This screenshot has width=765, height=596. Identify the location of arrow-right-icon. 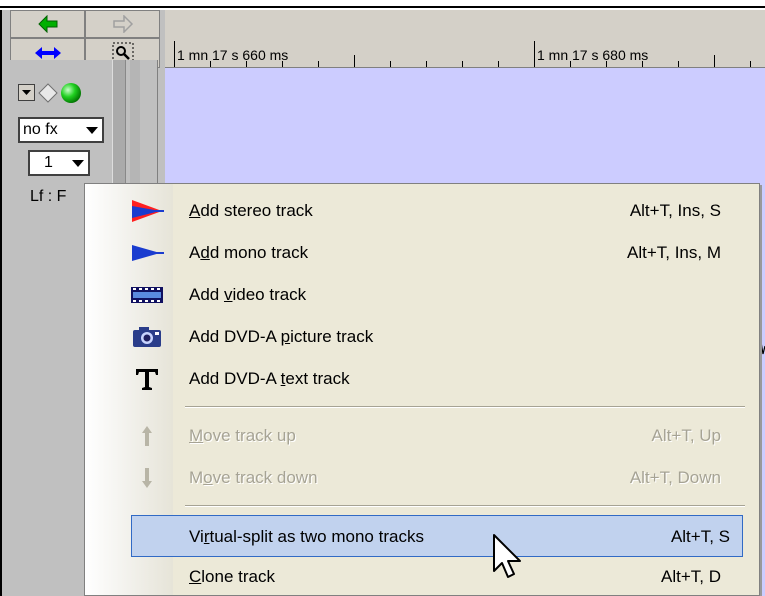
(122, 24).